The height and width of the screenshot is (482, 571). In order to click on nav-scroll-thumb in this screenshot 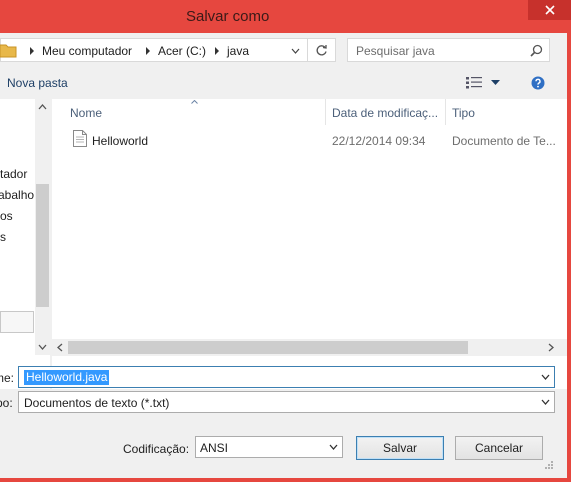, I will do `click(42, 245)`.